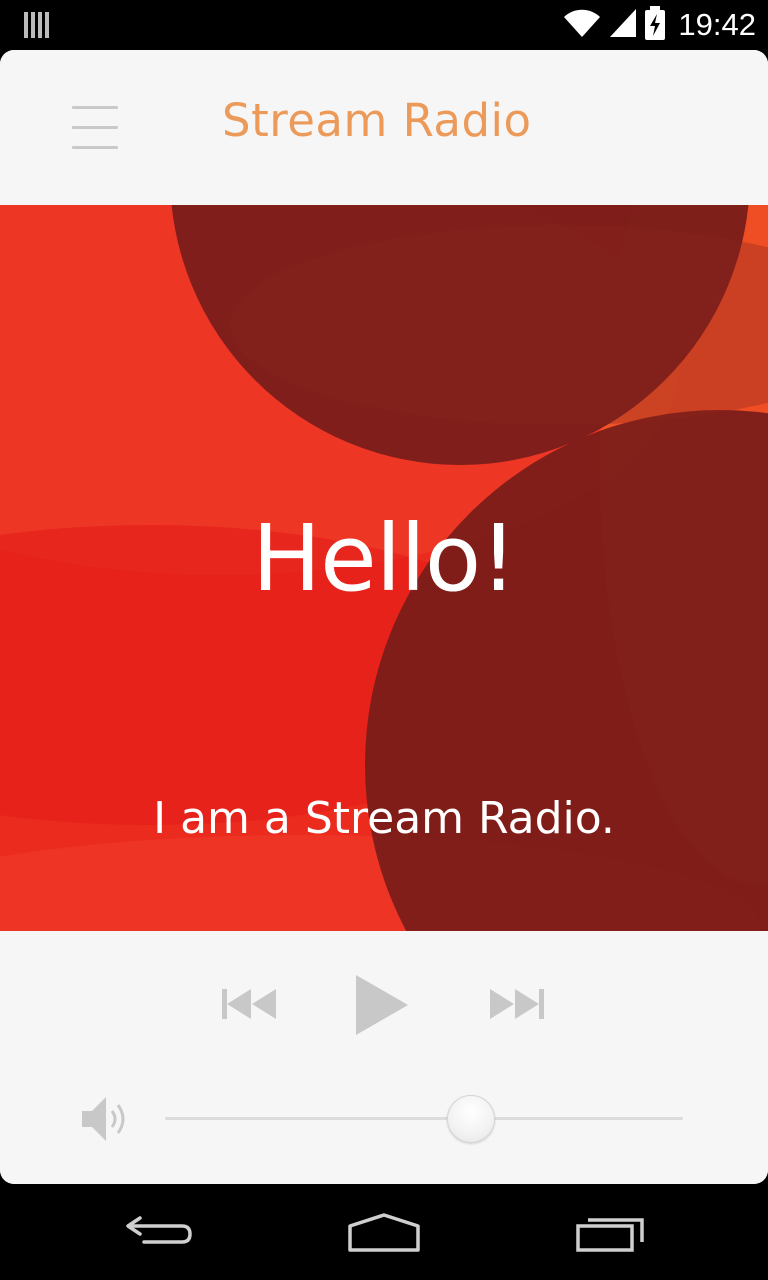  I want to click on cell-signal-icon, so click(623, 25).